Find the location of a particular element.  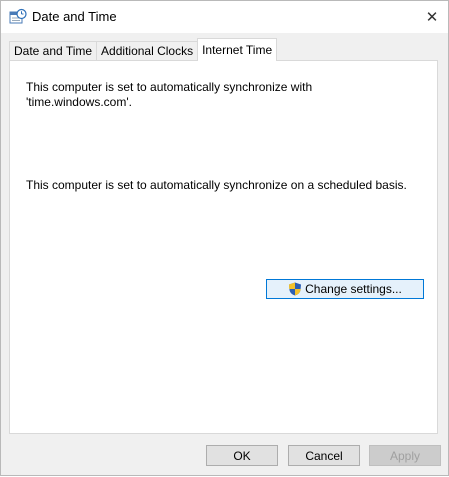

uac-shield-icon is located at coordinates (295, 289).